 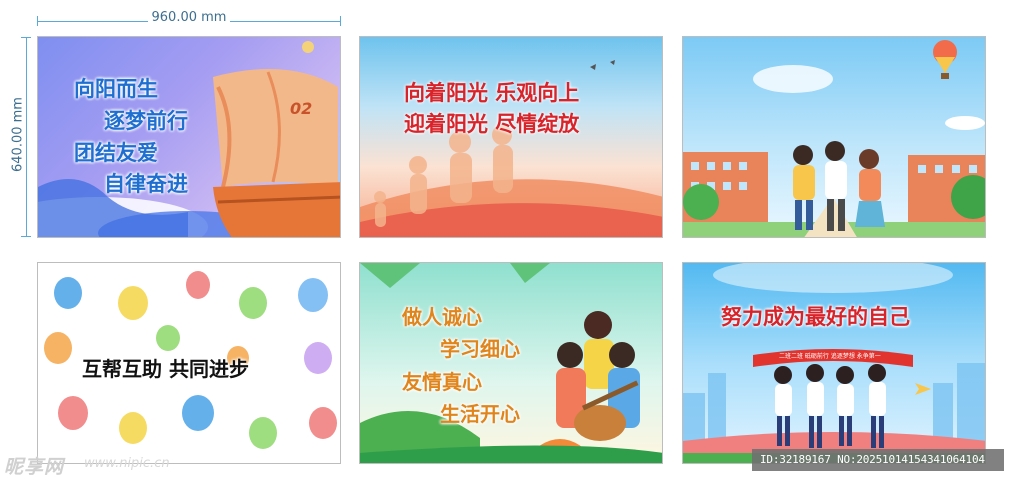 I want to click on hot-air-balloon-icon, so click(x=945, y=59).